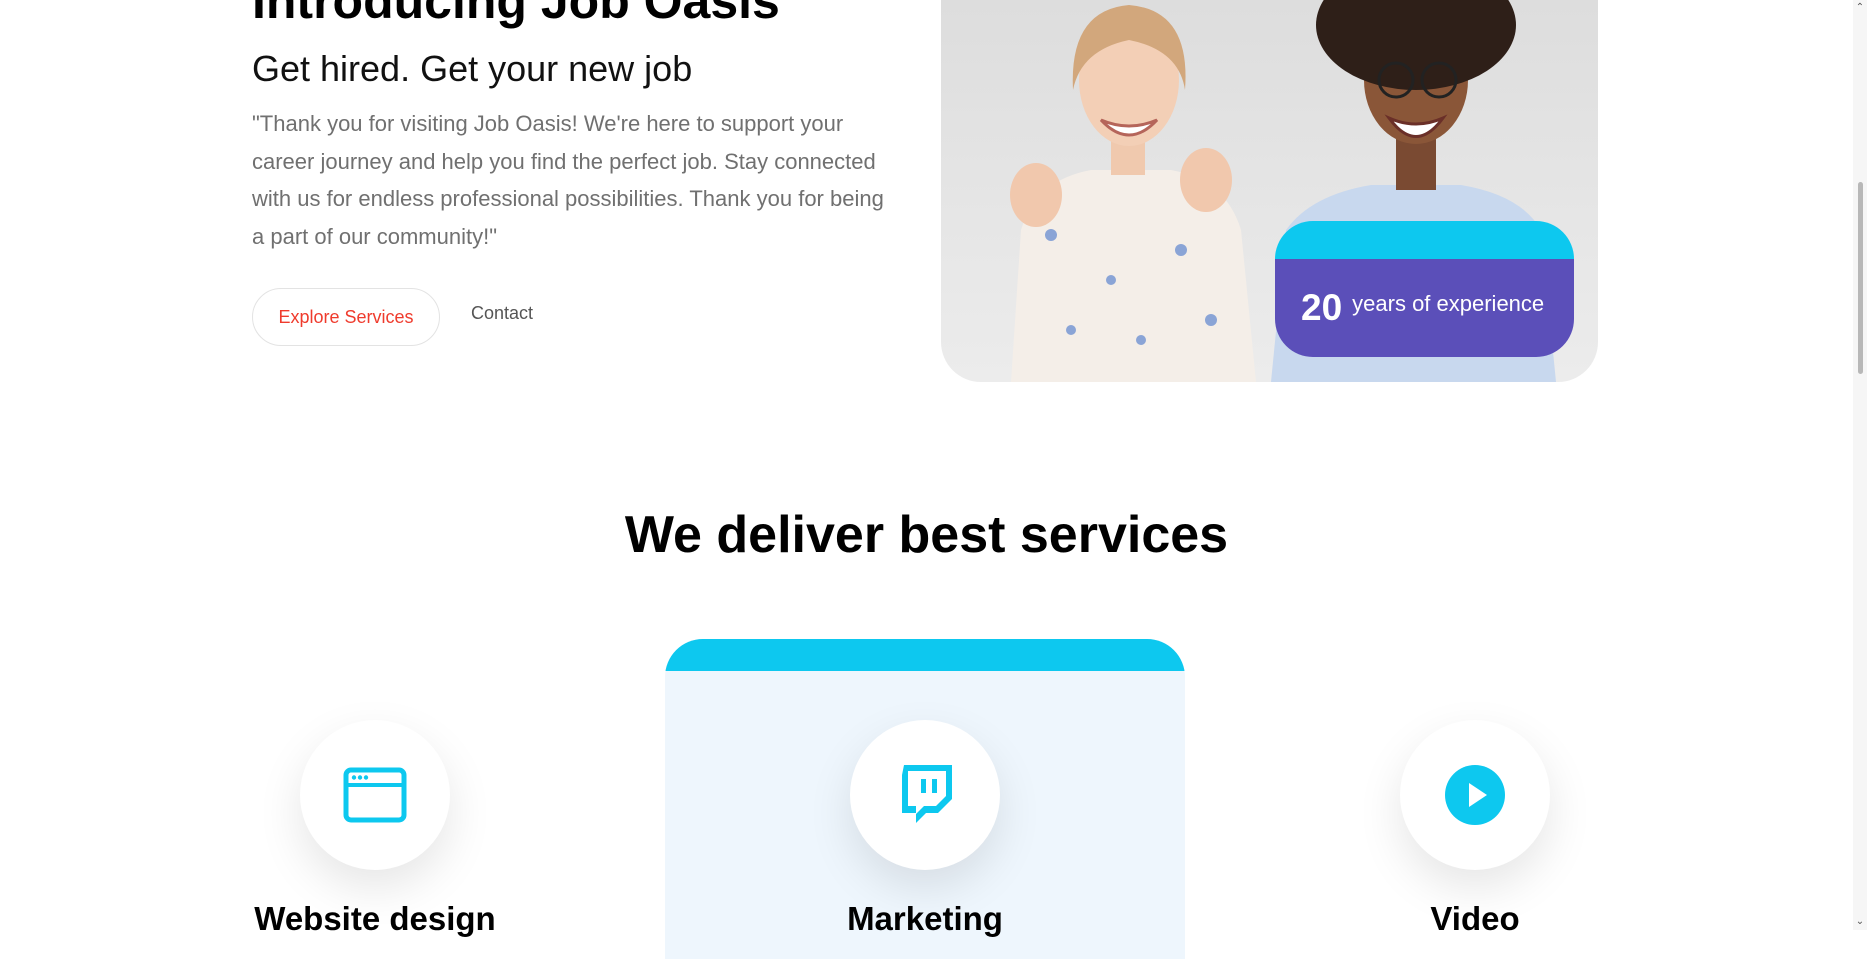 The width and height of the screenshot is (1867, 959). What do you see at coordinates (1860, 8) in the screenshot?
I see `scroll-up-arrow-icon: ⌃` at bounding box center [1860, 8].